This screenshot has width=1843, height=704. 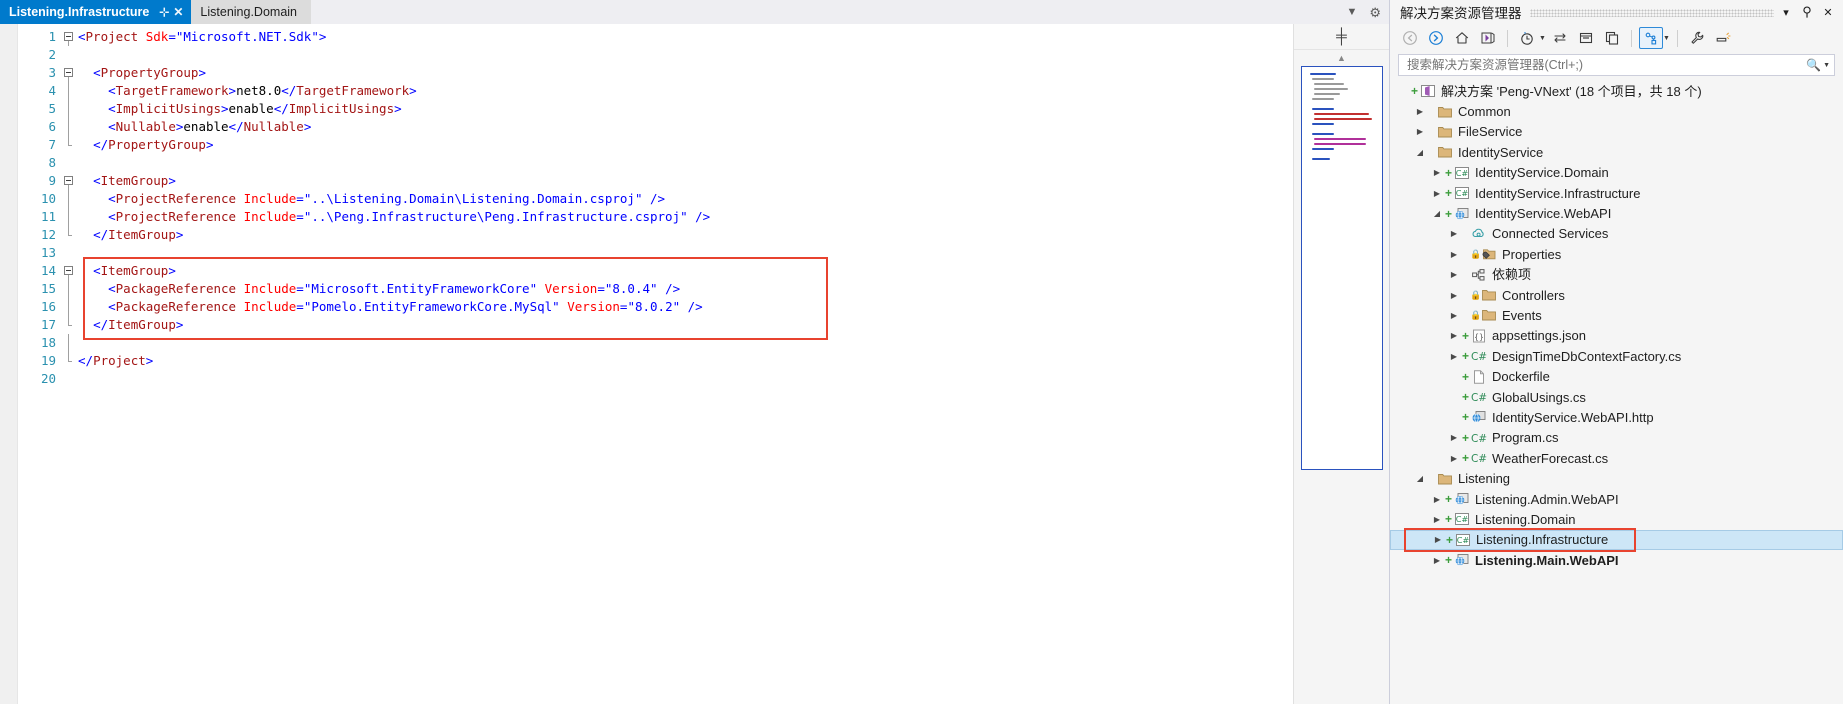 What do you see at coordinates (1616, 356) in the screenshot?
I see `tree-item-designtimedbcontextfactory.cs: ▶ + C# DesignTimeDbContextFactory.cs` at bounding box center [1616, 356].